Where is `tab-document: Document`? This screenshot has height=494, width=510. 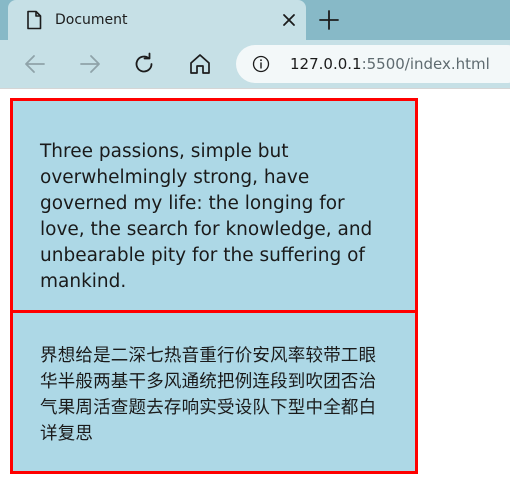 tab-document: Document is located at coordinates (157, 20).